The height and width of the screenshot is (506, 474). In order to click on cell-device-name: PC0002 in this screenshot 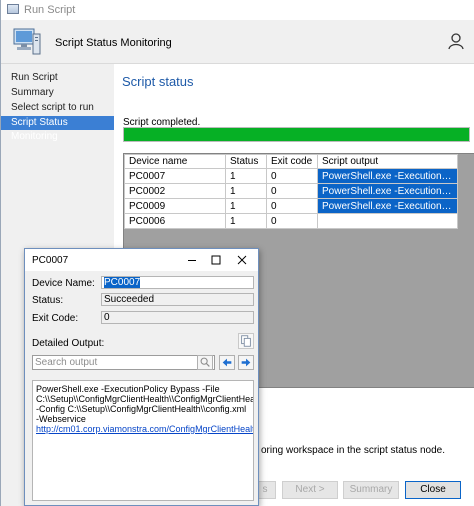, I will do `click(175, 191)`.